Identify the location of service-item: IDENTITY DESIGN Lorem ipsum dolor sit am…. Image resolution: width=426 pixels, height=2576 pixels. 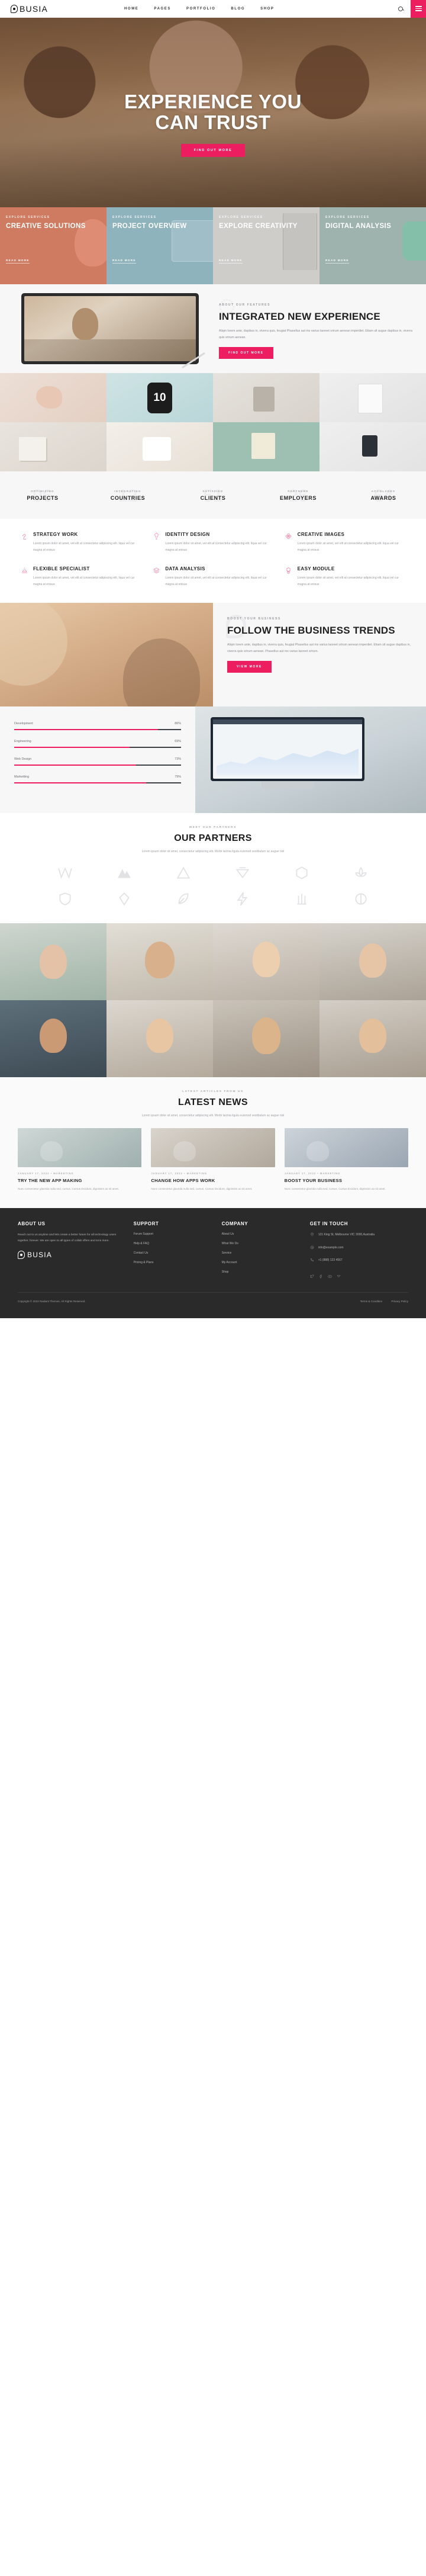
(212, 542).